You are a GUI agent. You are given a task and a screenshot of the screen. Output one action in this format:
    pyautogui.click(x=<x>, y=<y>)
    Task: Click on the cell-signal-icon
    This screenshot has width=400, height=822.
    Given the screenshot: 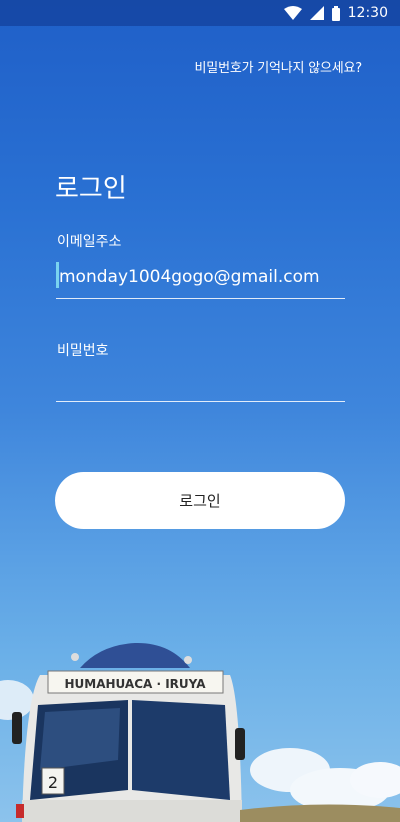 What is the action you would take?
    pyautogui.click(x=316, y=13)
    